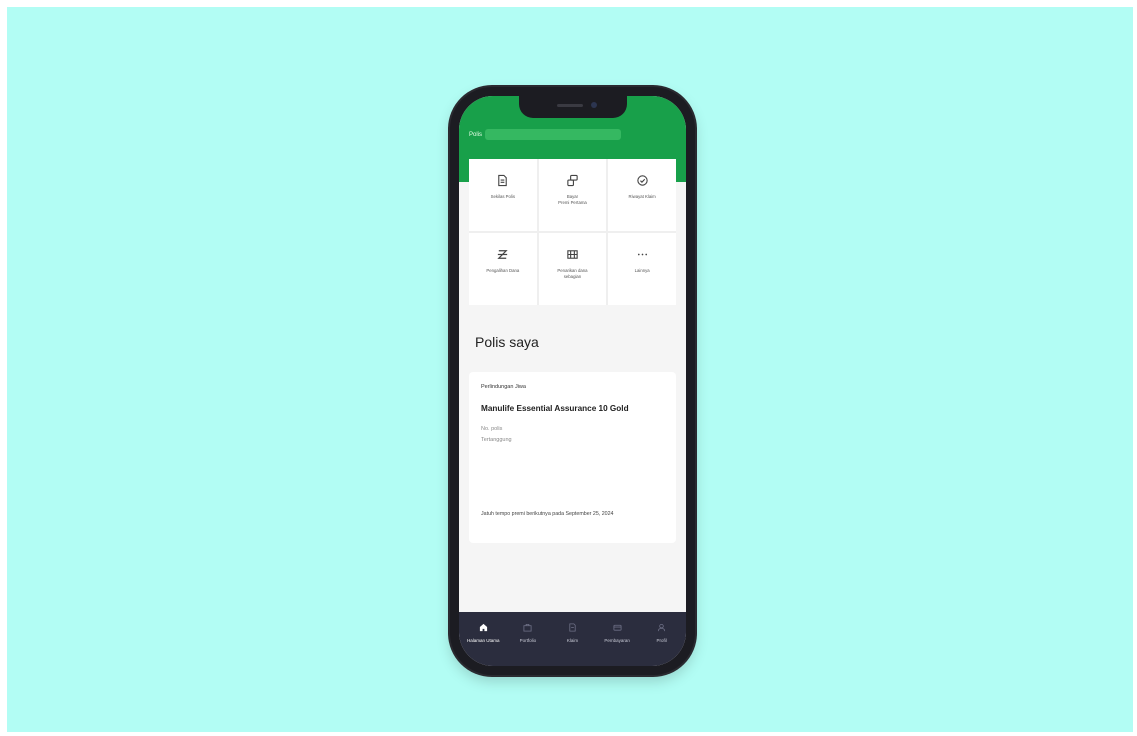  I want to click on menu-item-pengalihan-dana: Pengalihan Dana, so click(503, 269).